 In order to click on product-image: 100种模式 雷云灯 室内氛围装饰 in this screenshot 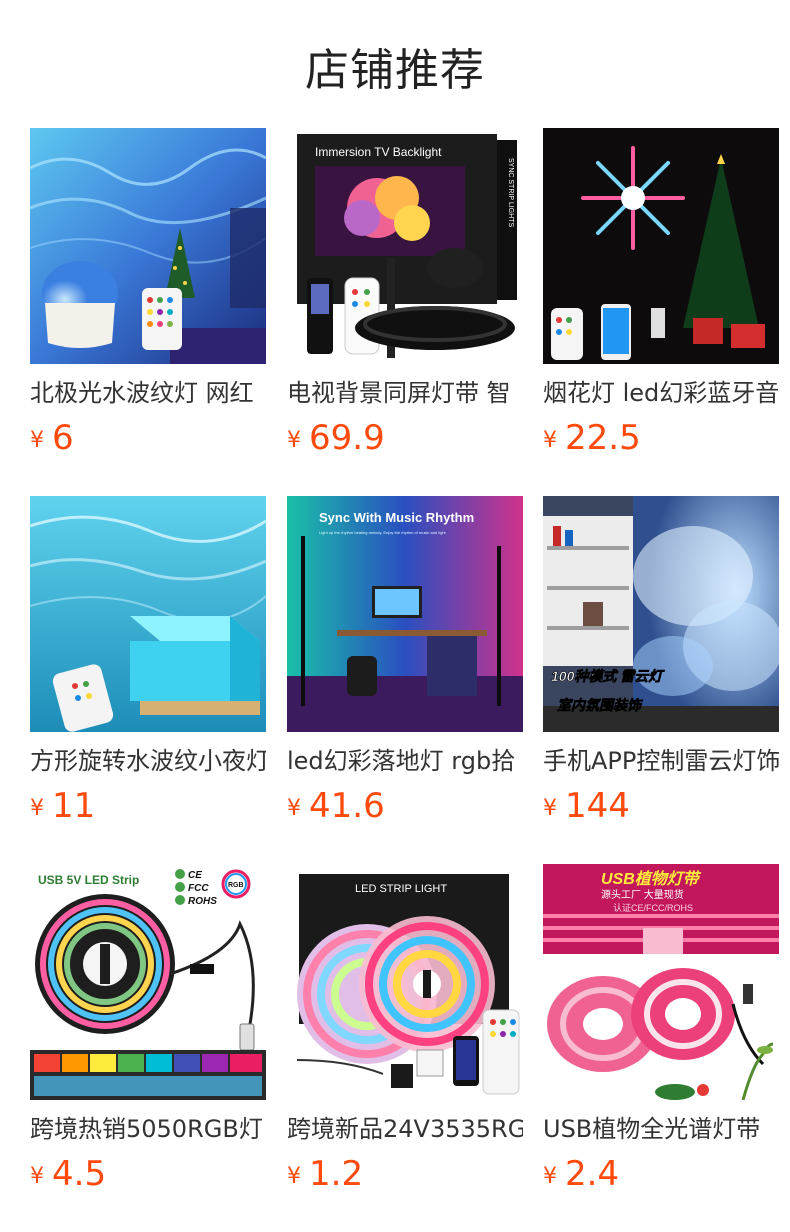, I will do `click(661, 614)`.